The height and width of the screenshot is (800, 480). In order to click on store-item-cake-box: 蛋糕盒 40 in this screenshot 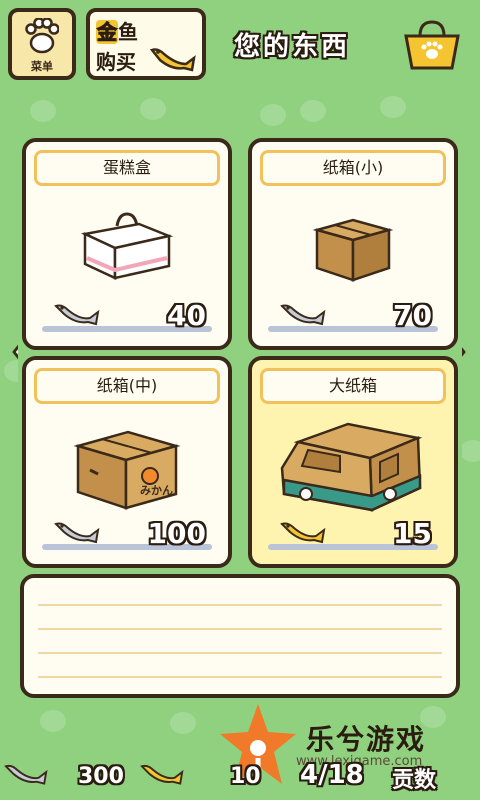, I will do `click(127, 244)`.